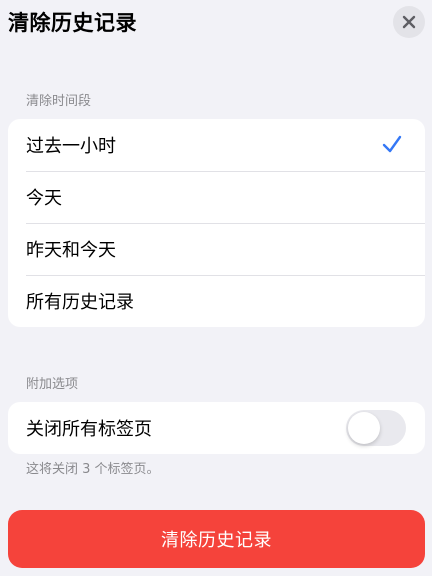  What do you see at coordinates (52, 384) in the screenshot?
I see `additional-section-label: 附加选项` at bounding box center [52, 384].